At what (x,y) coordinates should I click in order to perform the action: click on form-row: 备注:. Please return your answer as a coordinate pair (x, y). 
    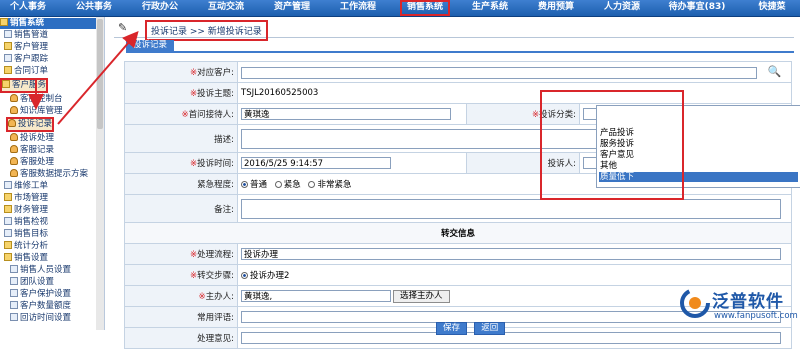
    Looking at the image, I should click on (458, 208).